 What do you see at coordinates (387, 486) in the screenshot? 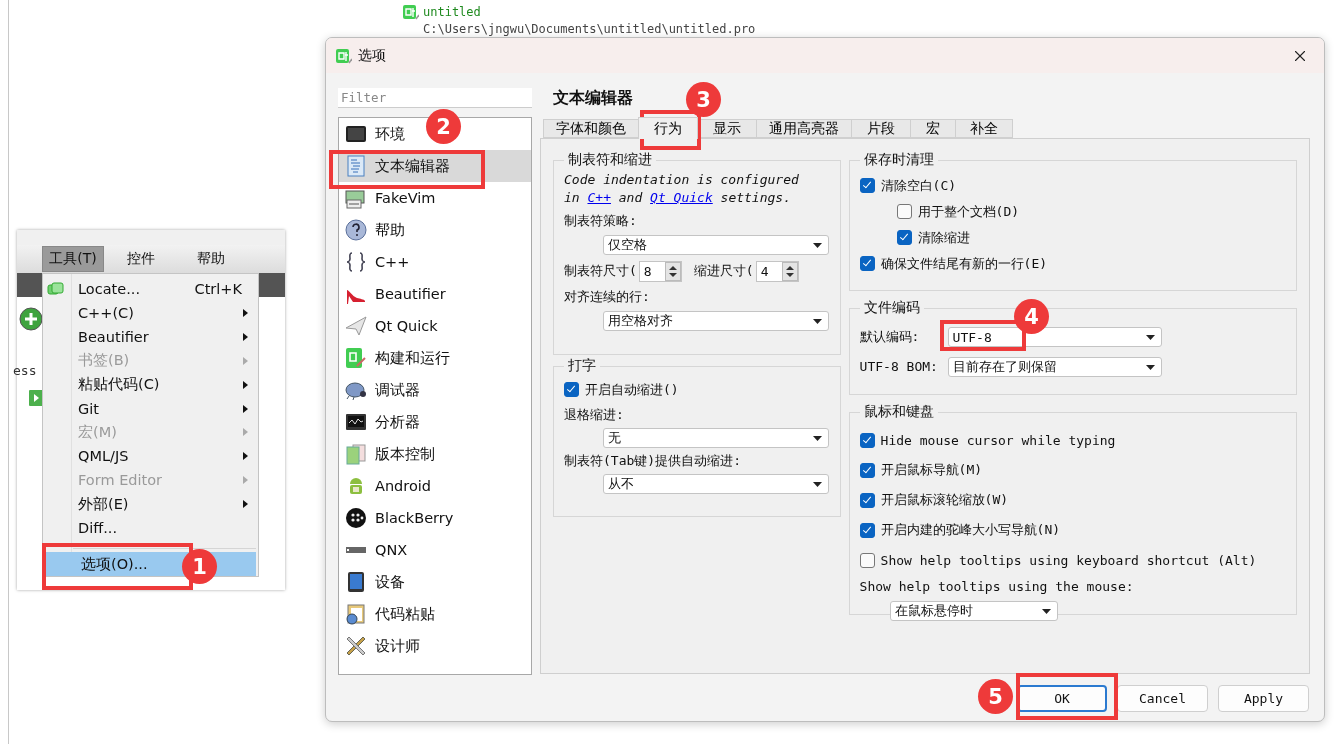
I see `category-item: Android` at bounding box center [387, 486].